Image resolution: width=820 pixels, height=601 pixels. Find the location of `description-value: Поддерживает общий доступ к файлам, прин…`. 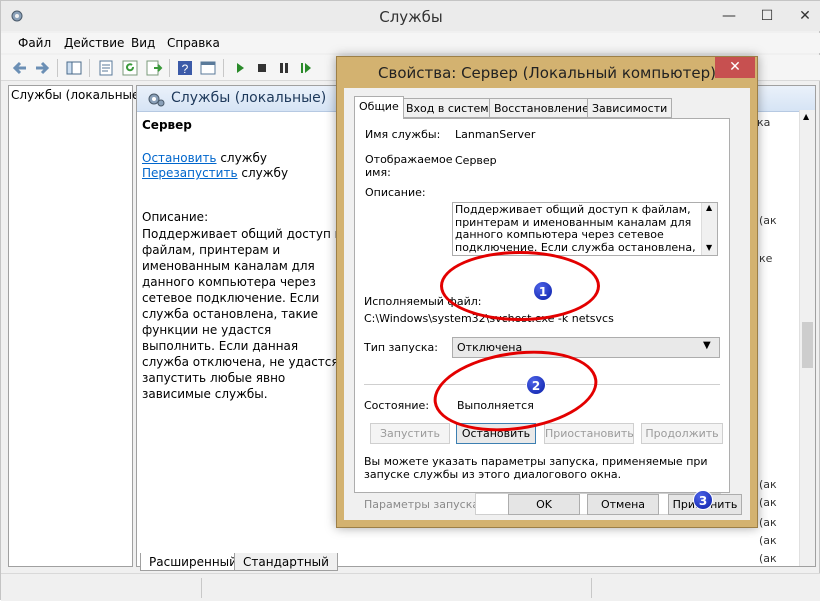

description-value: Поддерживает общий доступ к файлам, прин… is located at coordinates (575, 229).